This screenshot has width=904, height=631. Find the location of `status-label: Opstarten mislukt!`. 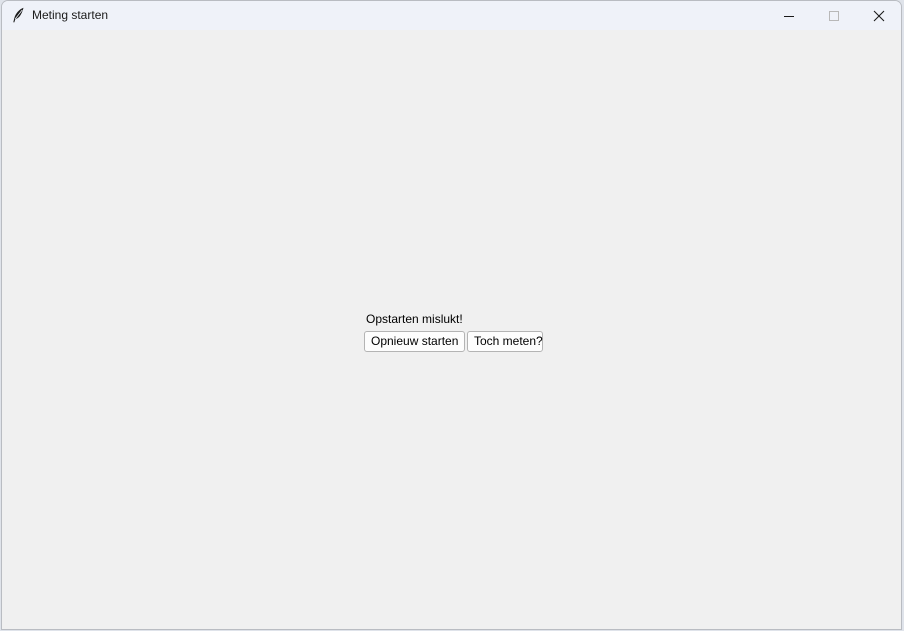

status-label: Opstarten mislukt! is located at coordinates (414, 319).